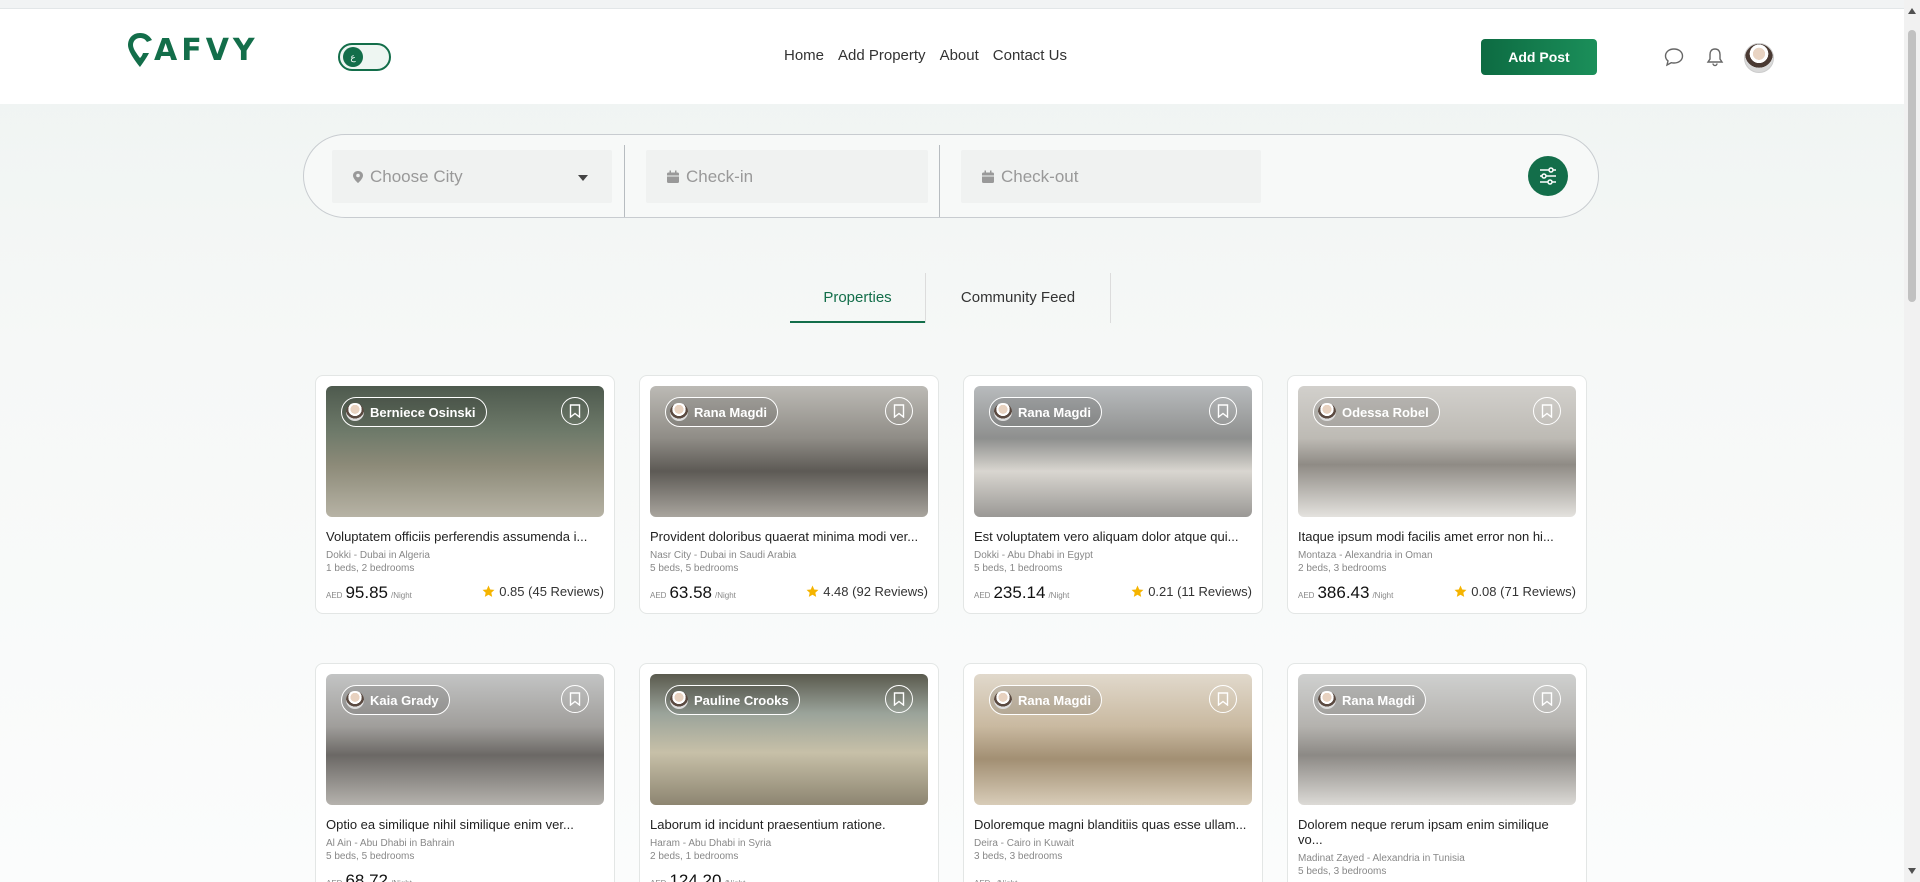 The width and height of the screenshot is (1920, 882). Describe the element at coordinates (741, 700) in the screenshot. I see `host-name: Pauline Crooks` at that location.